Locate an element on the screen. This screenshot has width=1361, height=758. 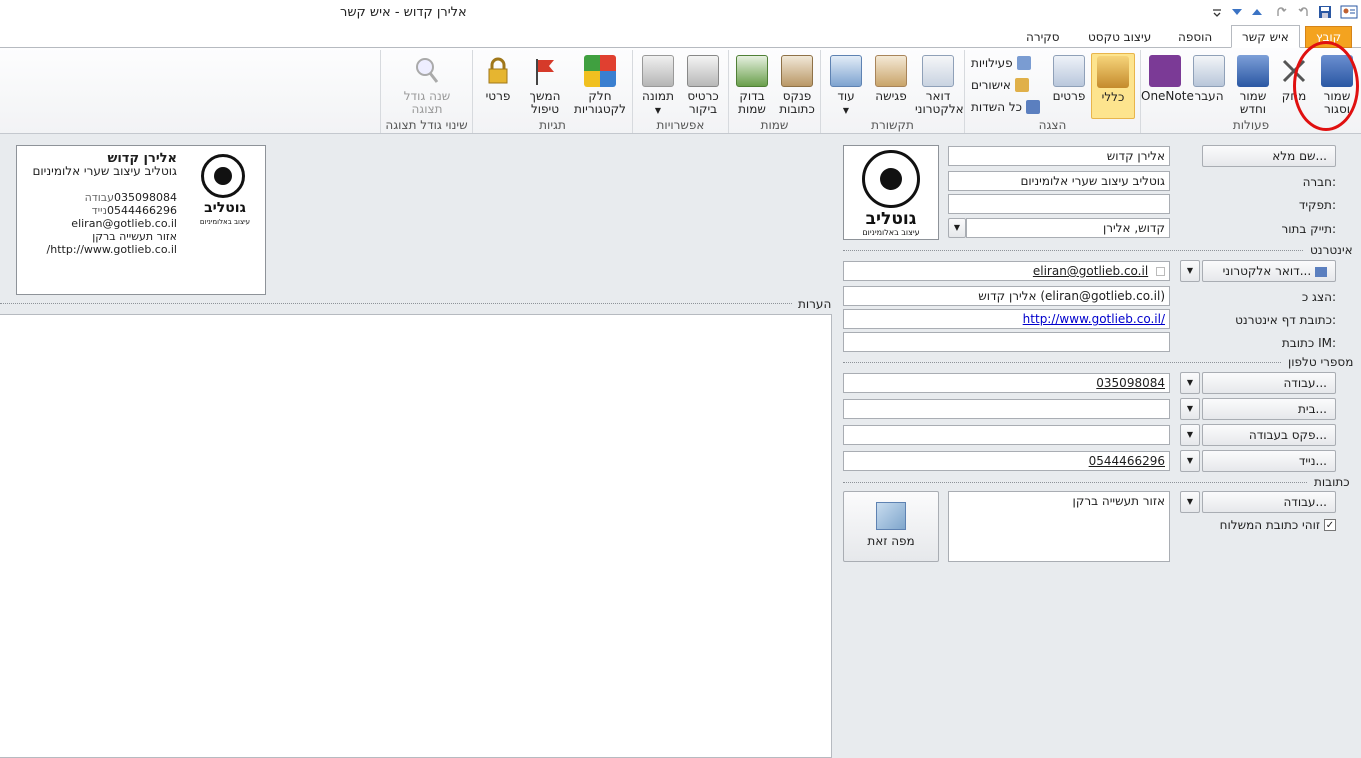
onenote-button: OneNote is located at coordinates (1167, 85).